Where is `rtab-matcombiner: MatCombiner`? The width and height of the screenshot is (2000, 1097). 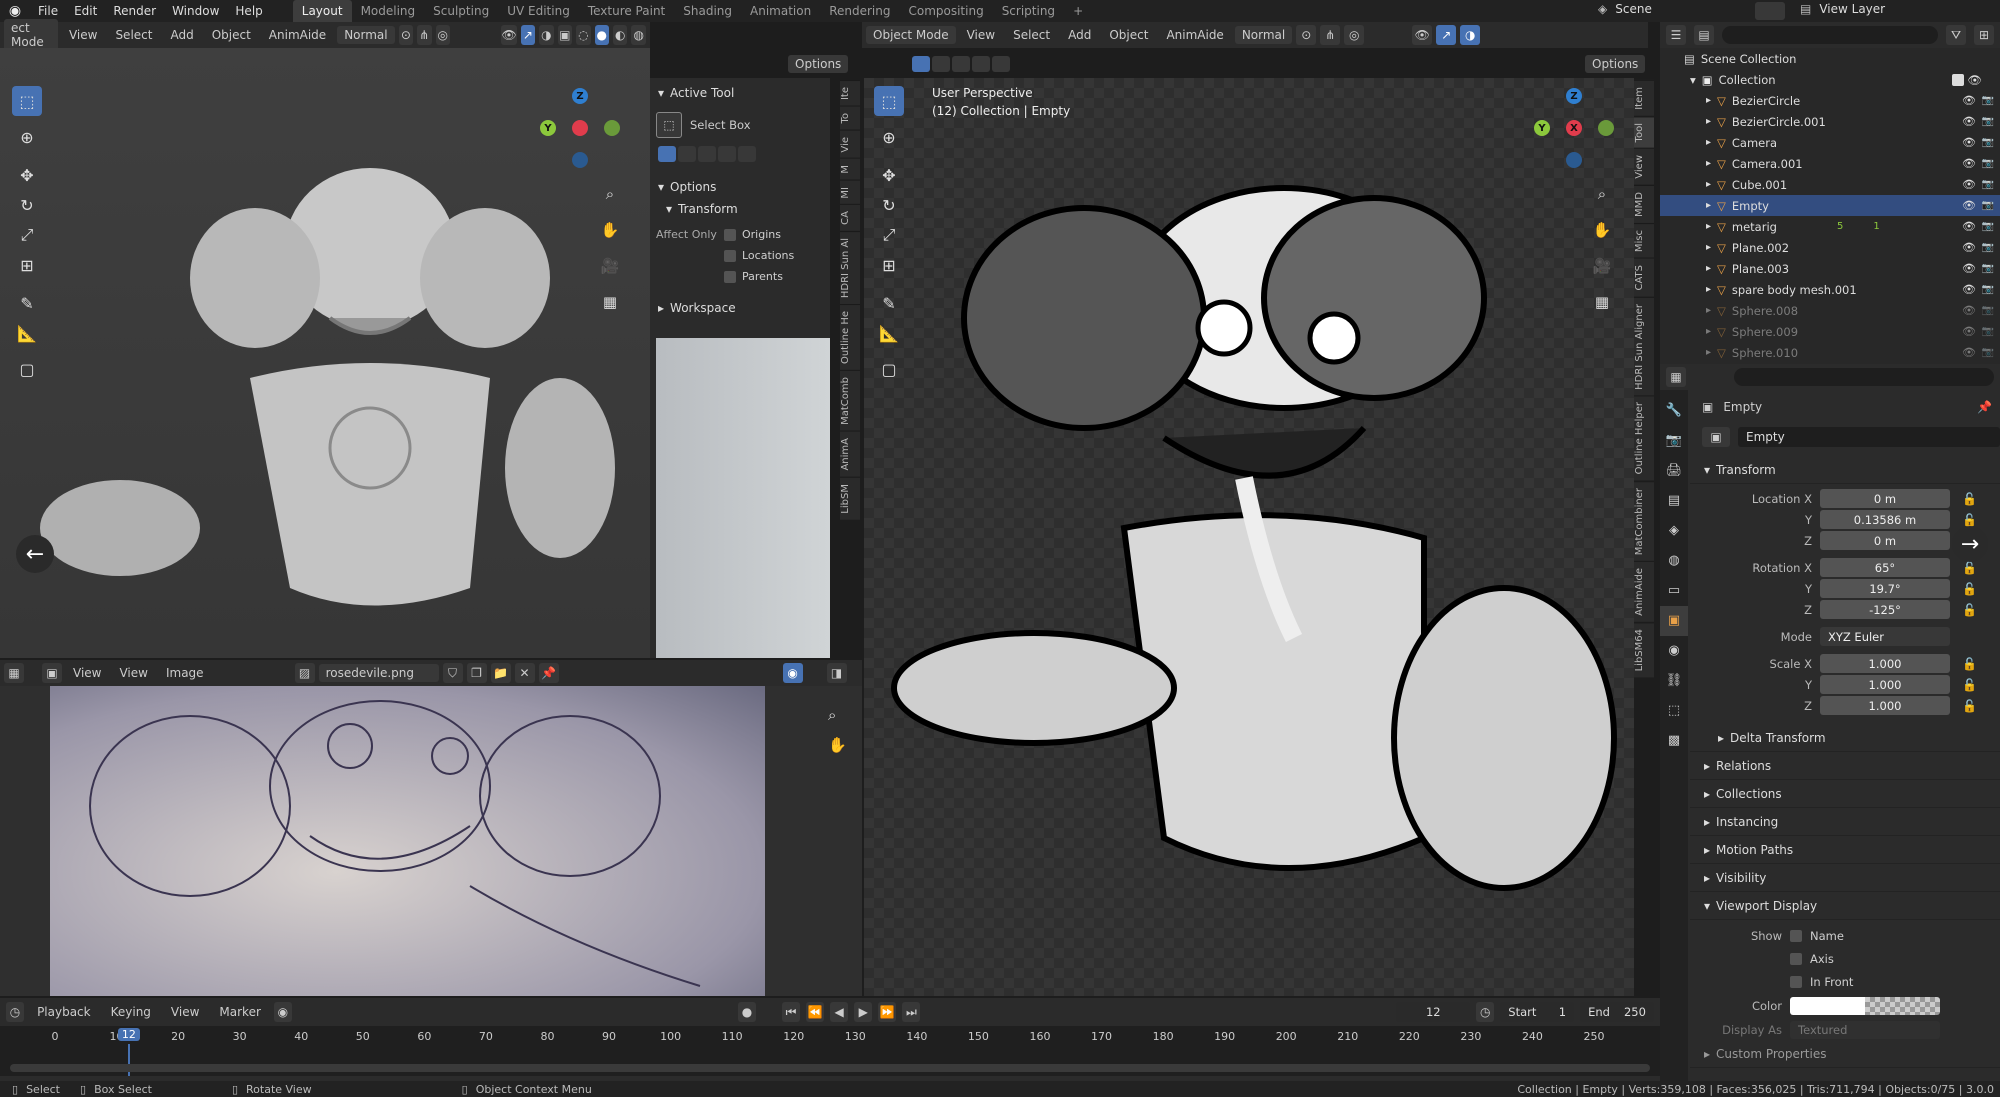 rtab-matcombiner: MatCombiner is located at coordinates (1644, 521).